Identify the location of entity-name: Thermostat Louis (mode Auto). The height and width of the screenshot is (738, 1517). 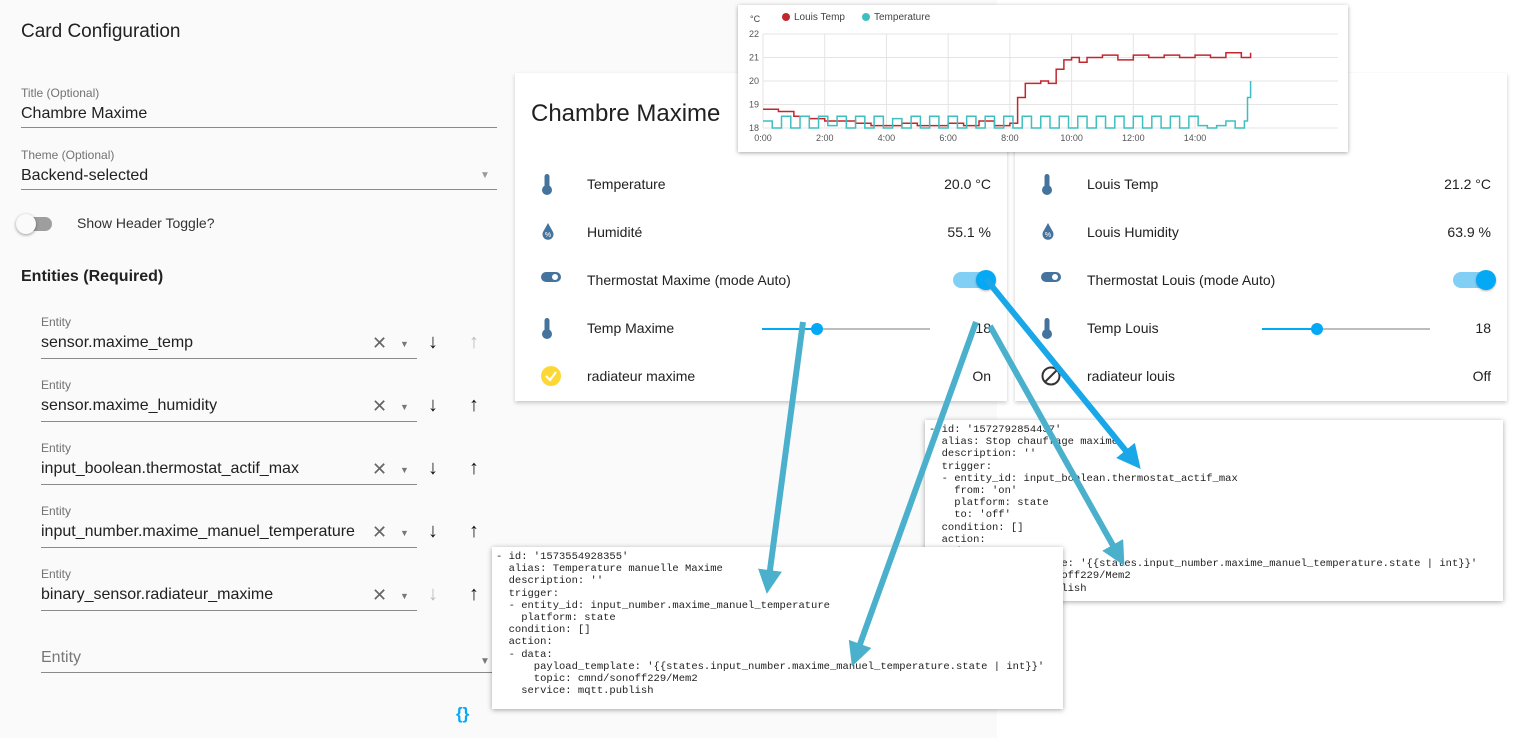
(1181, 280).